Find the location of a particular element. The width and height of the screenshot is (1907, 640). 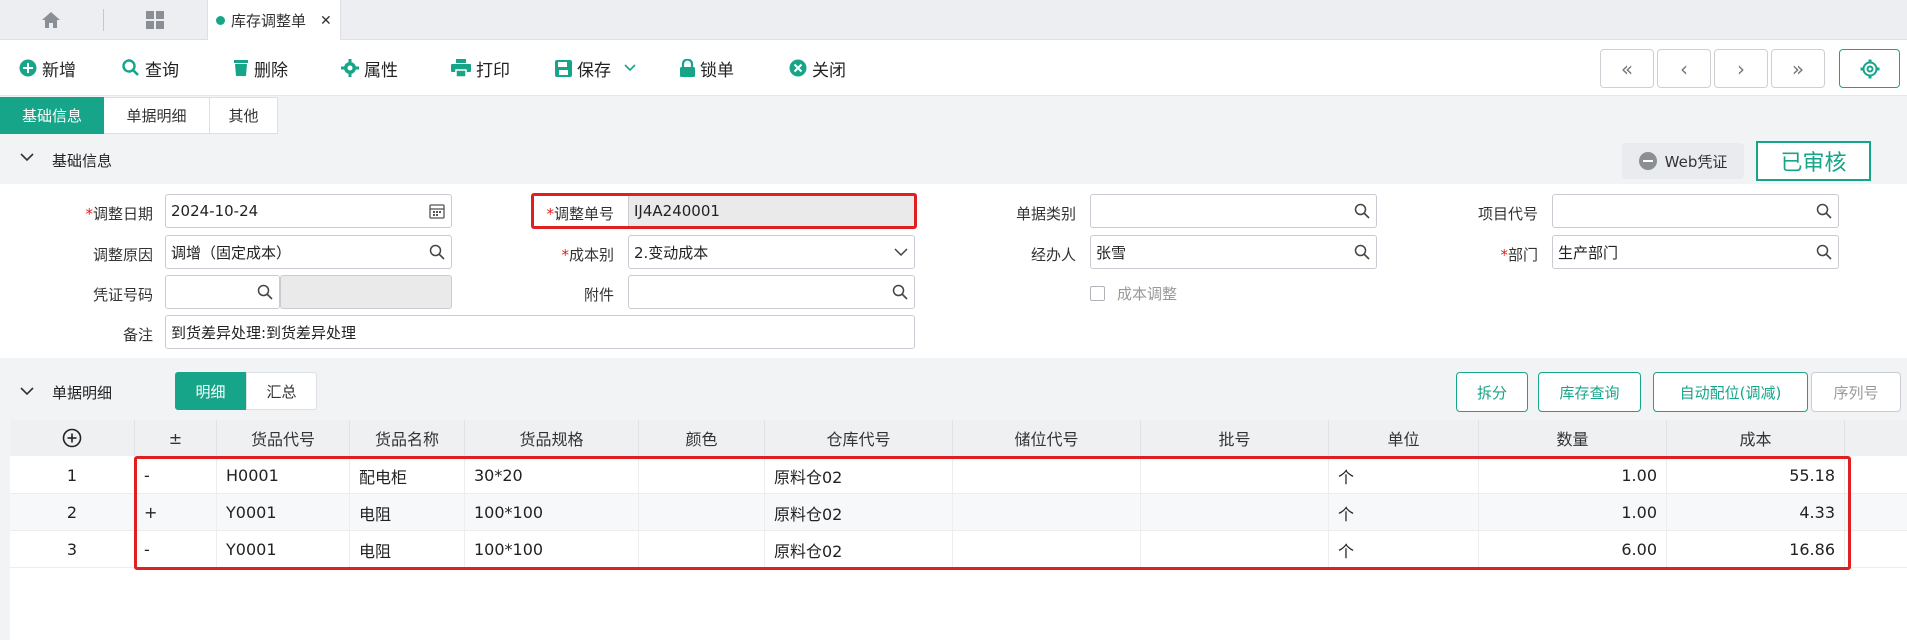

last-record-button: » is located at coordinates (1798, 68).